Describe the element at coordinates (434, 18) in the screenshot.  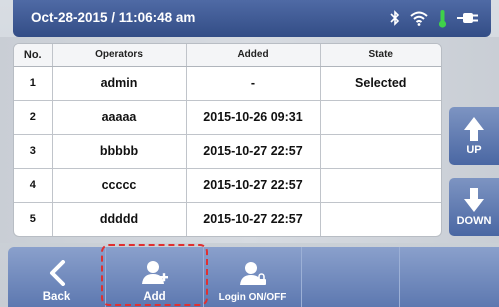
I see `status-icons` at that location.